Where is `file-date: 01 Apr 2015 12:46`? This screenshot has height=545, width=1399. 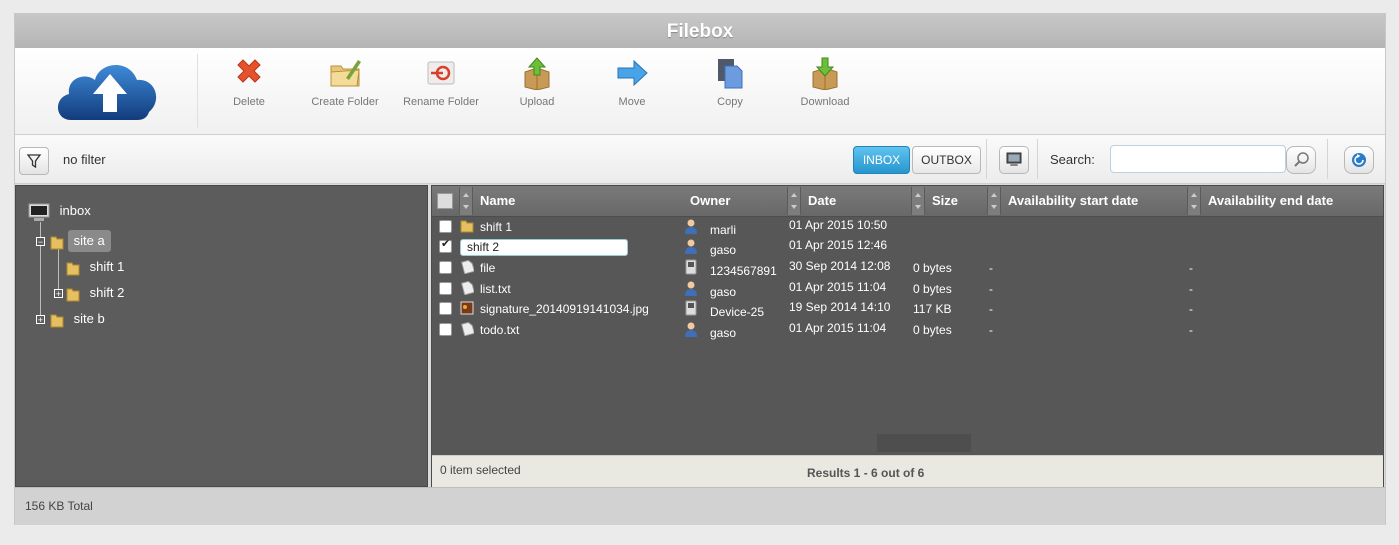 file-date: 01 Apr 2015 12:46 is located at coordinates (838, 245).